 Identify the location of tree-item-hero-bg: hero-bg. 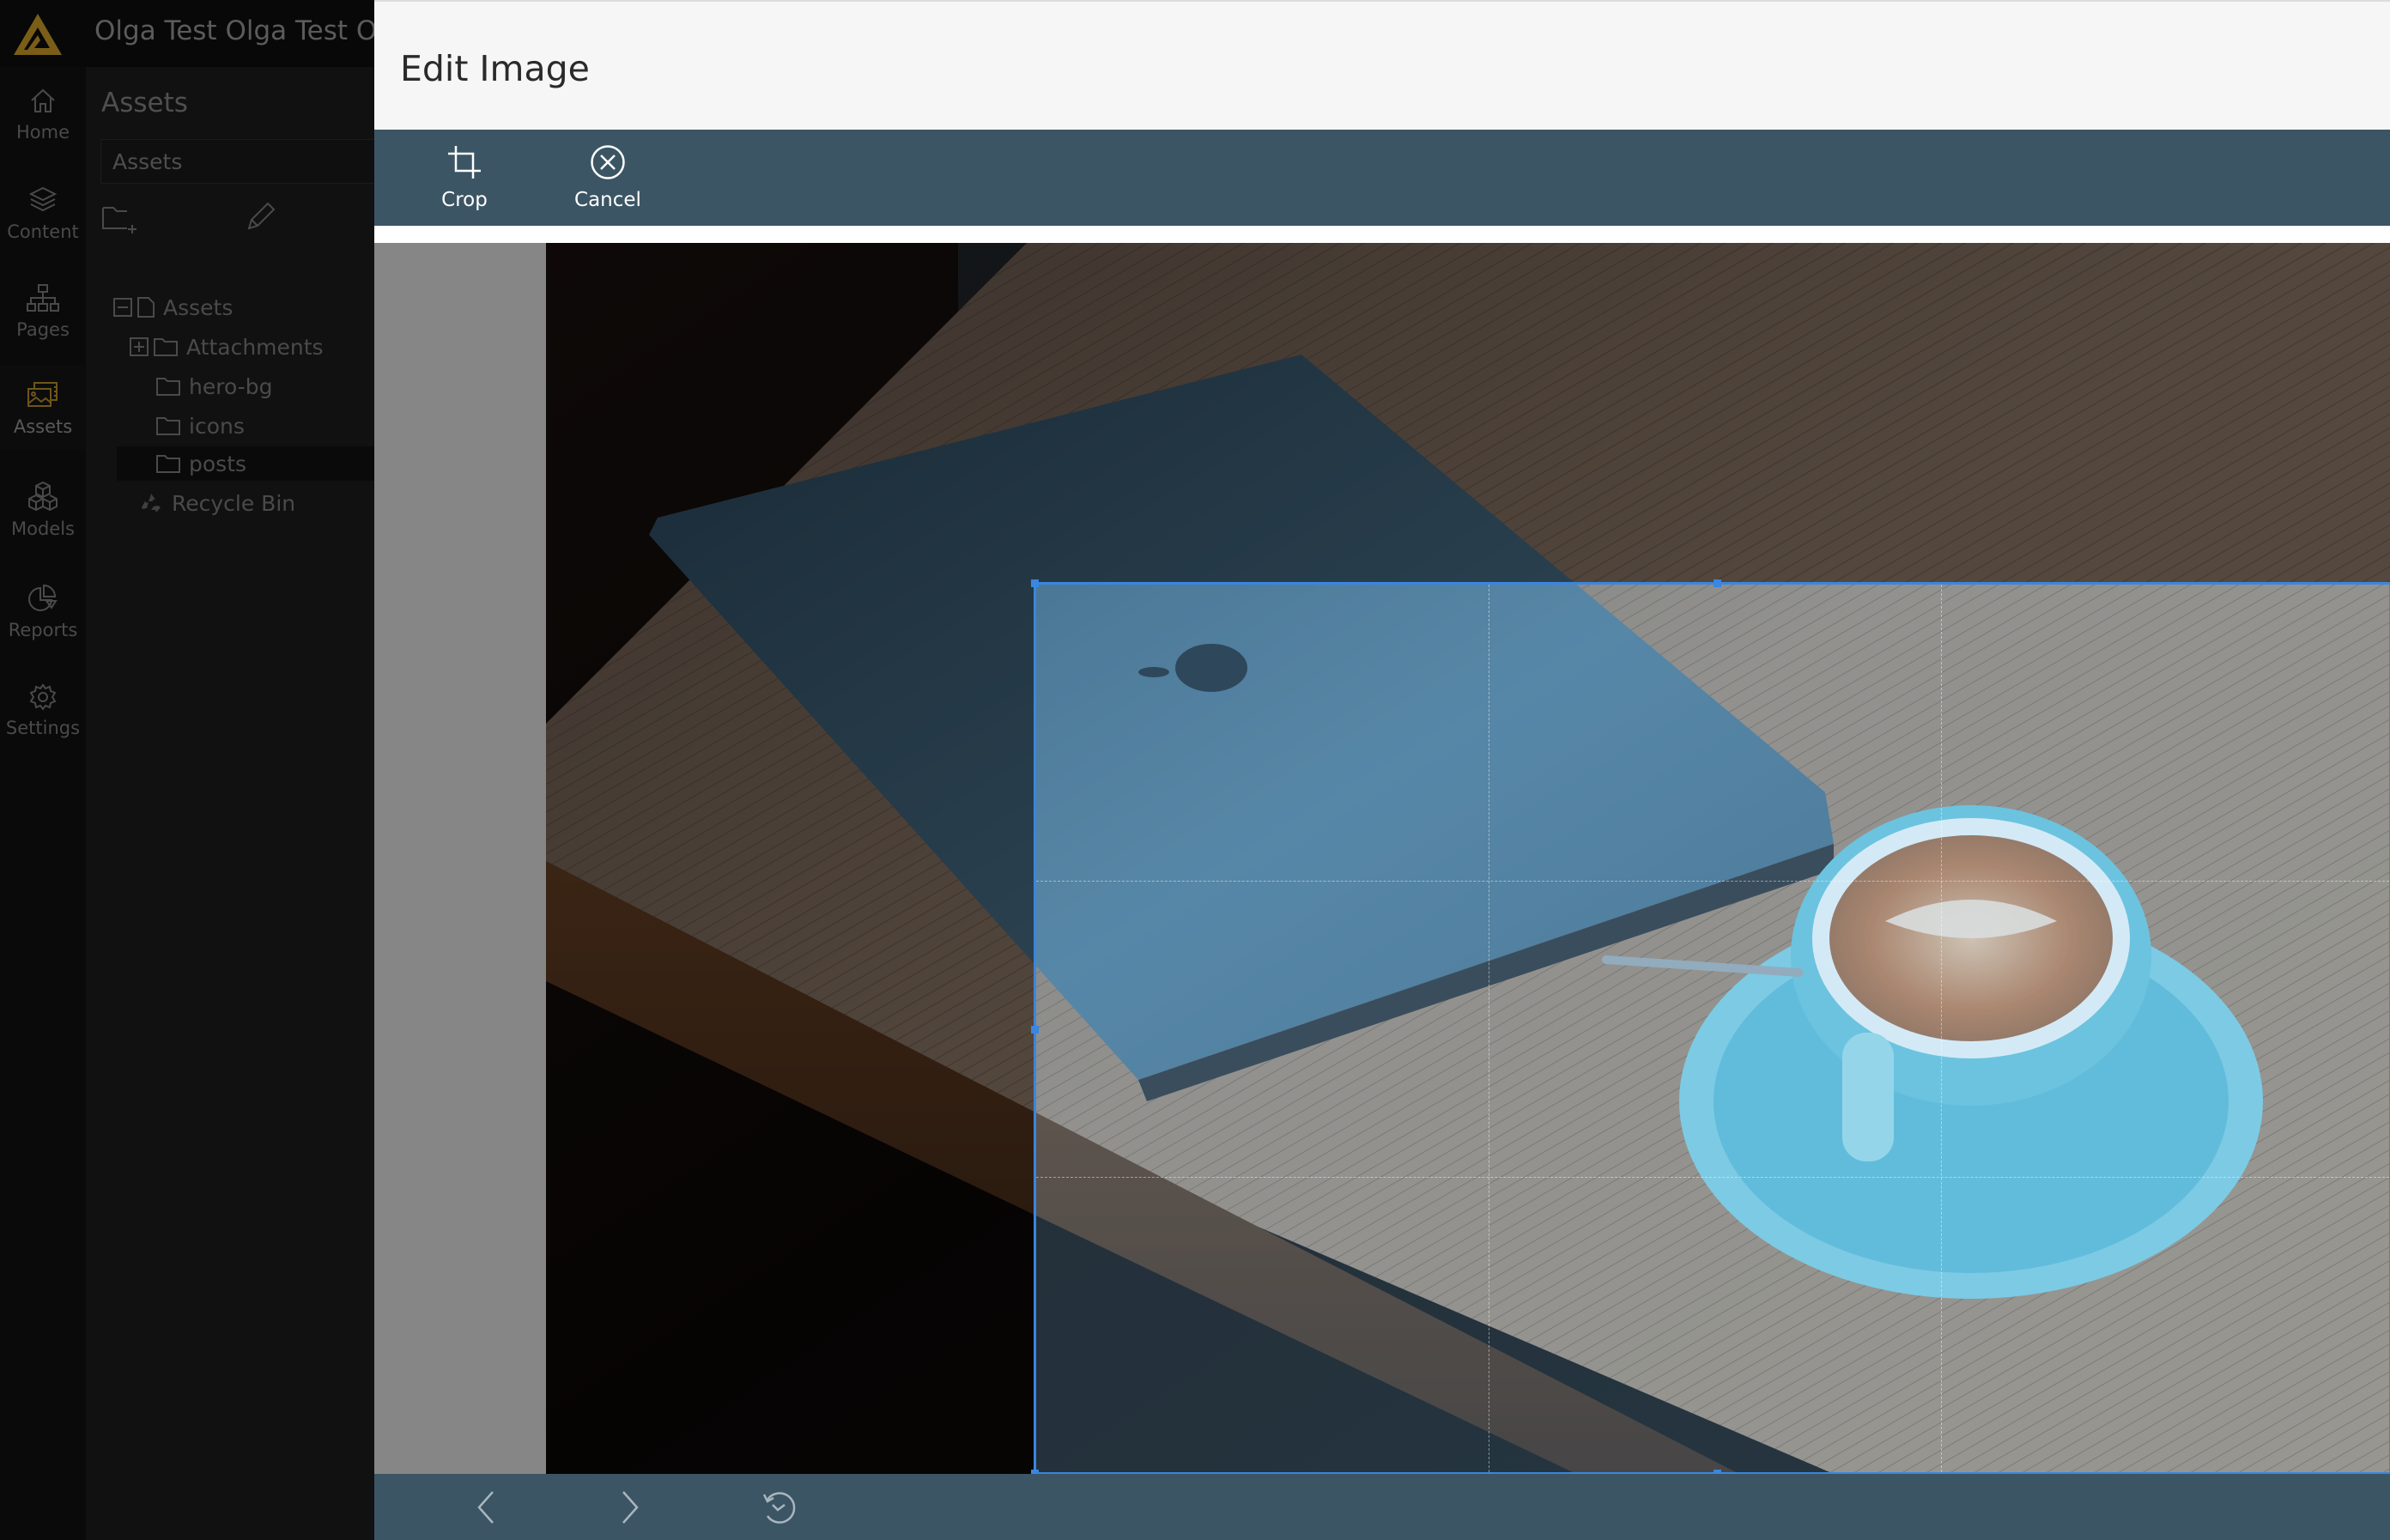
(214, 386).